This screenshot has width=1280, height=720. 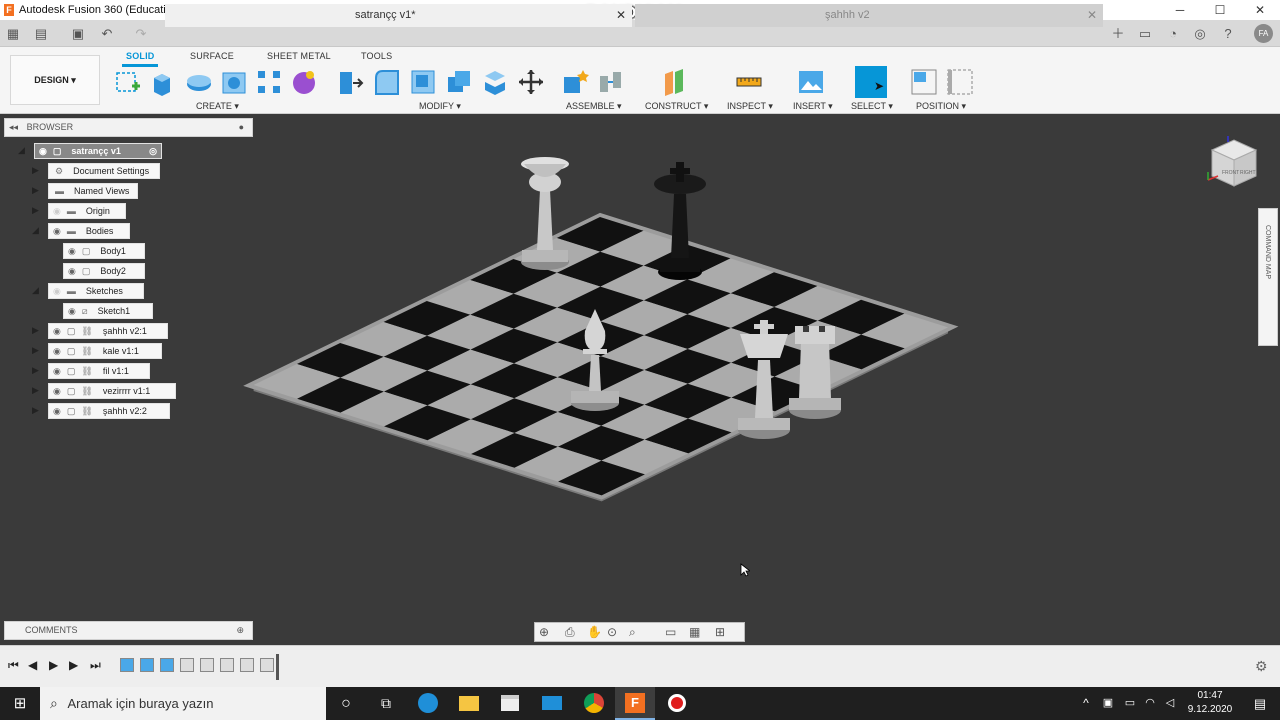 I want to click on modify-menu: MODIFY ▾, so click(x=440, y=106).